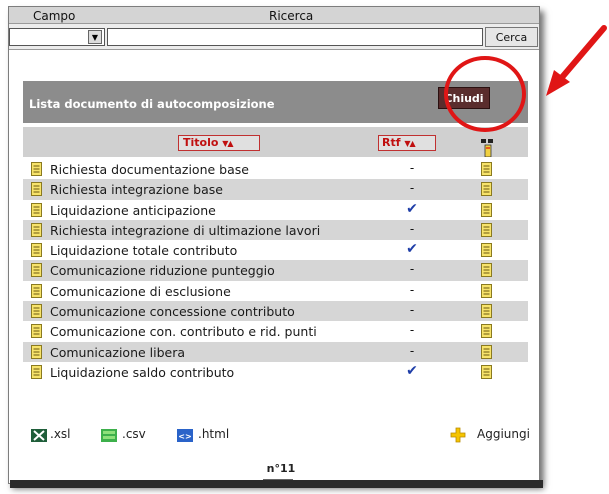 This screenshot has width=609, height=494. I want to click on pager-count: n°11, so click(281, 468).